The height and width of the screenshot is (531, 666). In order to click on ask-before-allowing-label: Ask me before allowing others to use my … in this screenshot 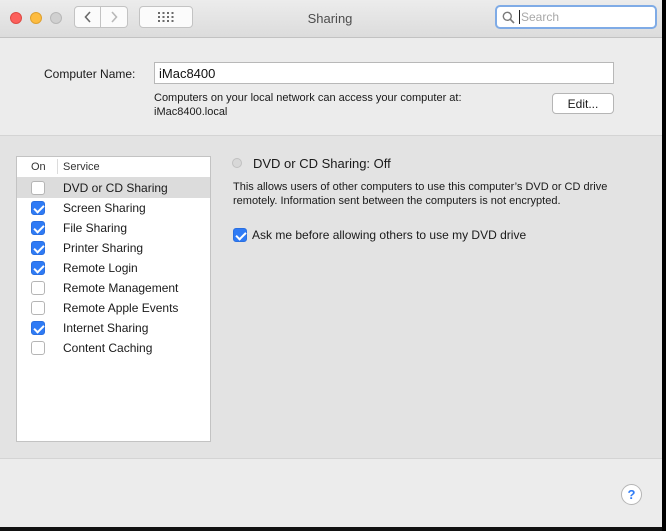, I will do `click(389, 235)`.